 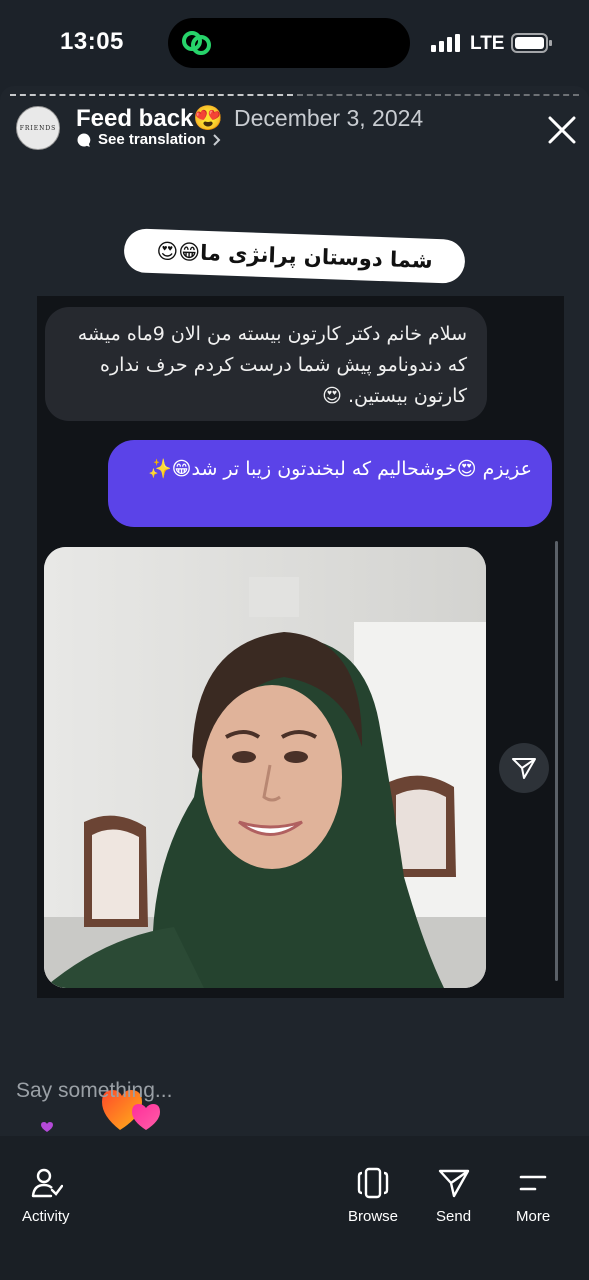 I want to click on nav-more-label: More, so click(x=533, y=1216).